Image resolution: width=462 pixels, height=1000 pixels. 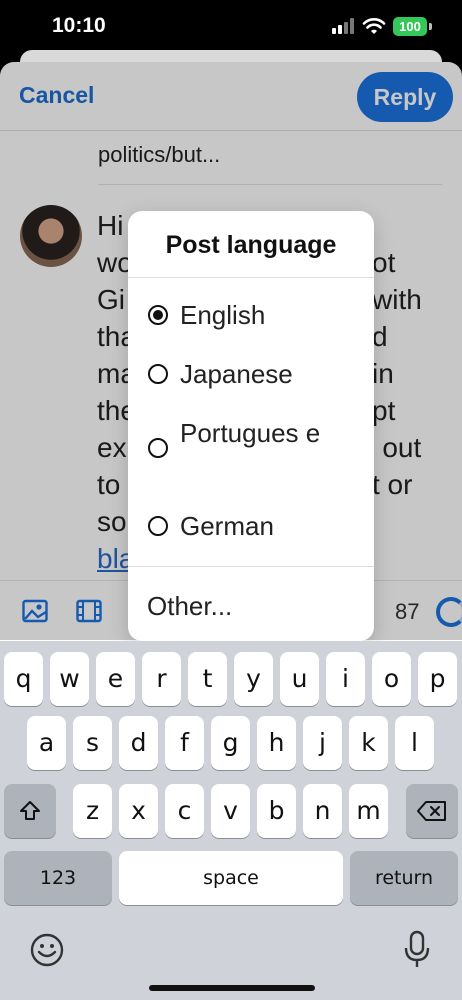 I want to click on key-l: l, so click(x=414, y=743).